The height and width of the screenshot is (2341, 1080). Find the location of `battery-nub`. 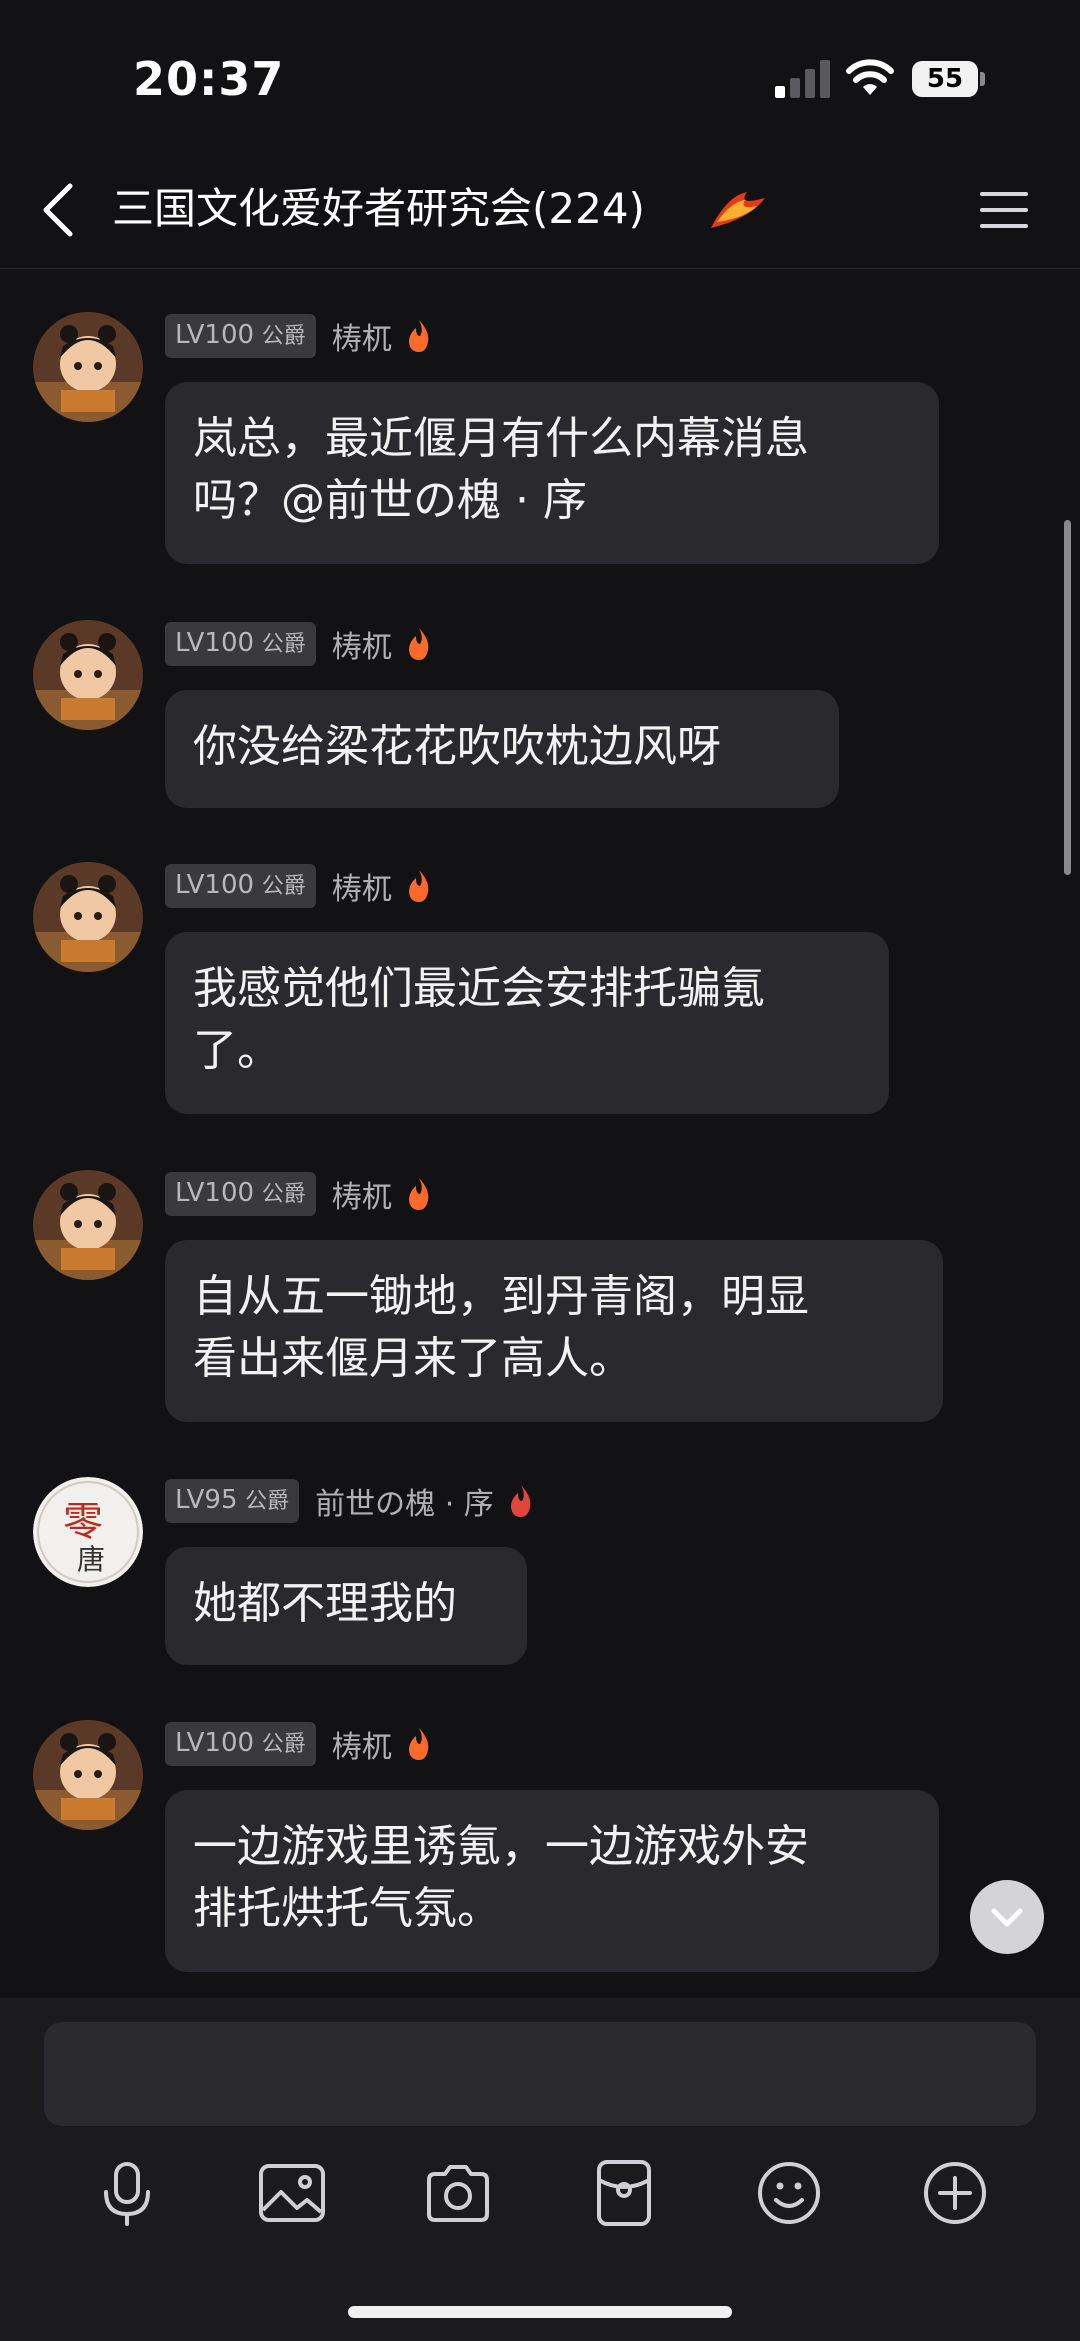

battery-nub is located at coordinates (982, 79).